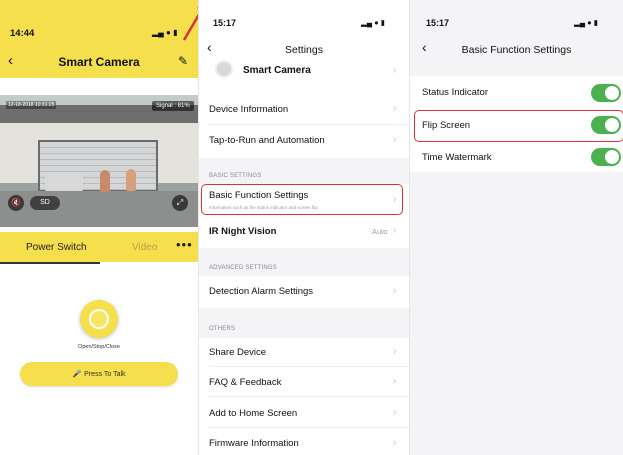 This screenshot has height=455, width=623. What do you see at coordinates (304, 262) in the screenshot?
I see `section-header-advanced: ADVANCED SETTINGS` at bounding box center [304, 262].